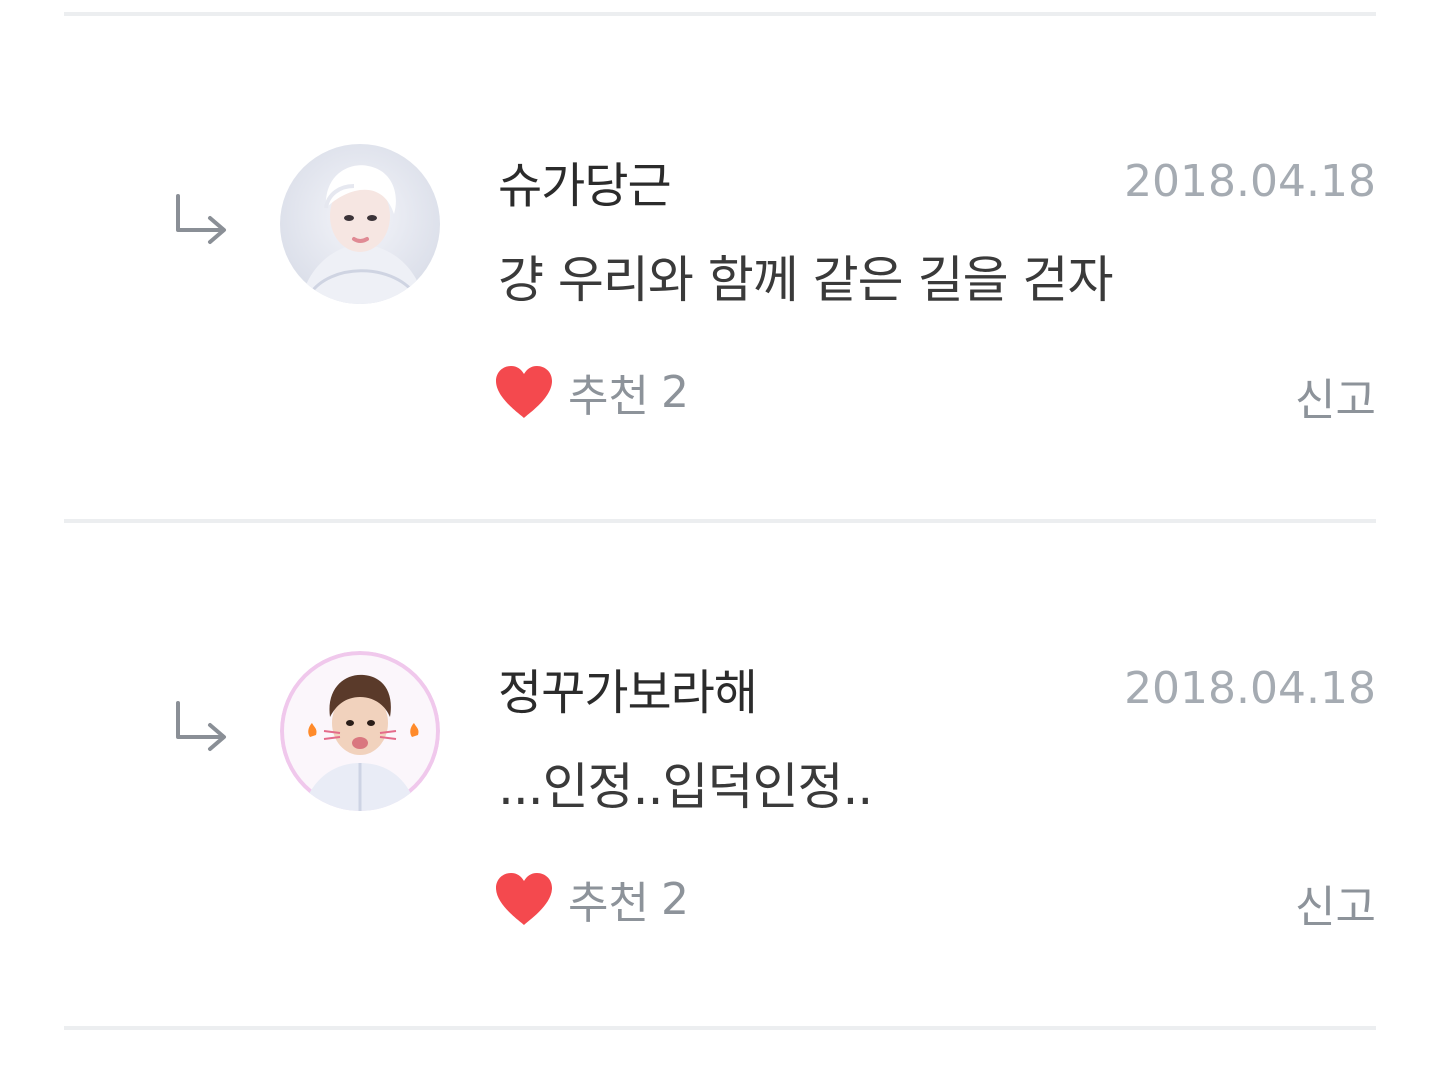 This screenshot has height=1080, width=1440. I want to click on comment-text: ...인정..입덕인정.., so click(685, 787).